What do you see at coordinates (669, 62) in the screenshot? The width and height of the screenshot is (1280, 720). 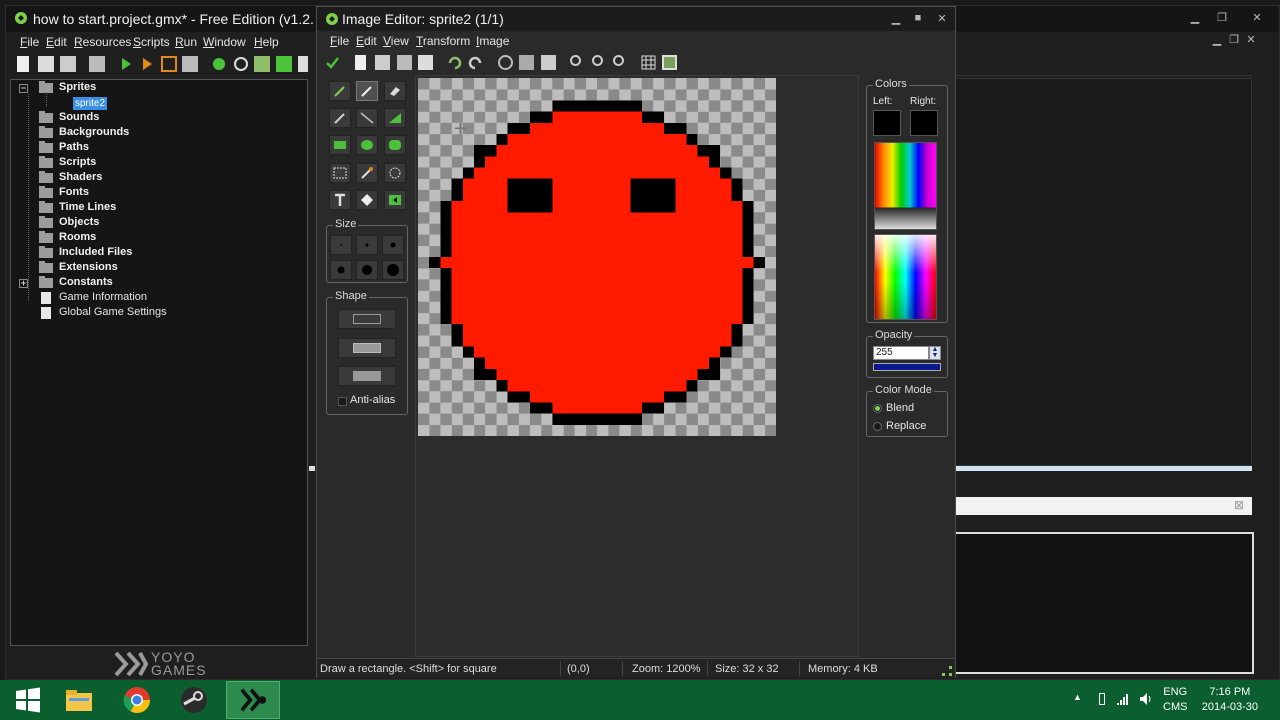 I see `image-preview-icon` at bounding box center [669, 62].